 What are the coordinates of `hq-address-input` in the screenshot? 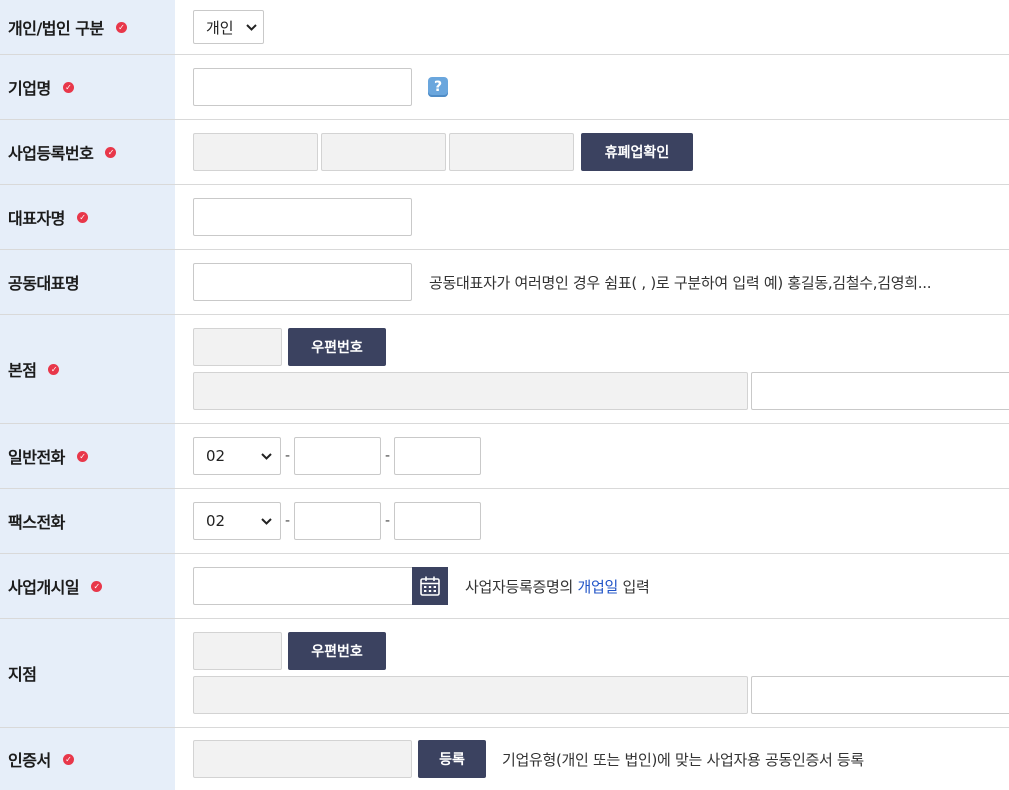 It's located at (470, 391).